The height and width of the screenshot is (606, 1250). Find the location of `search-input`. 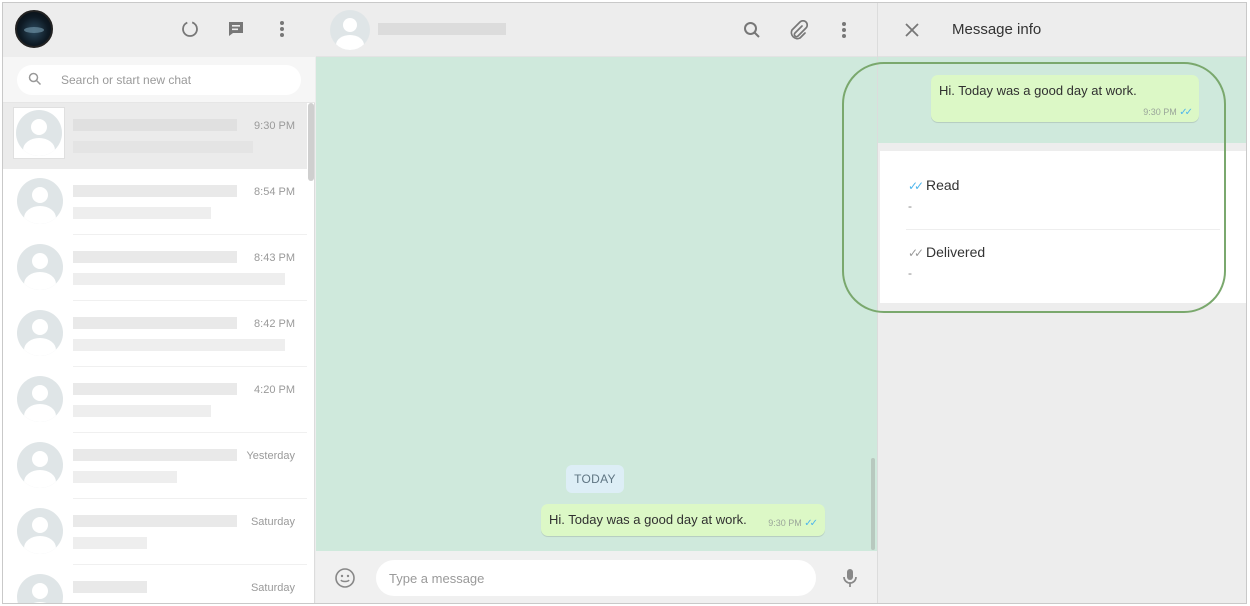

search-input is located at coordinates (176, 80).